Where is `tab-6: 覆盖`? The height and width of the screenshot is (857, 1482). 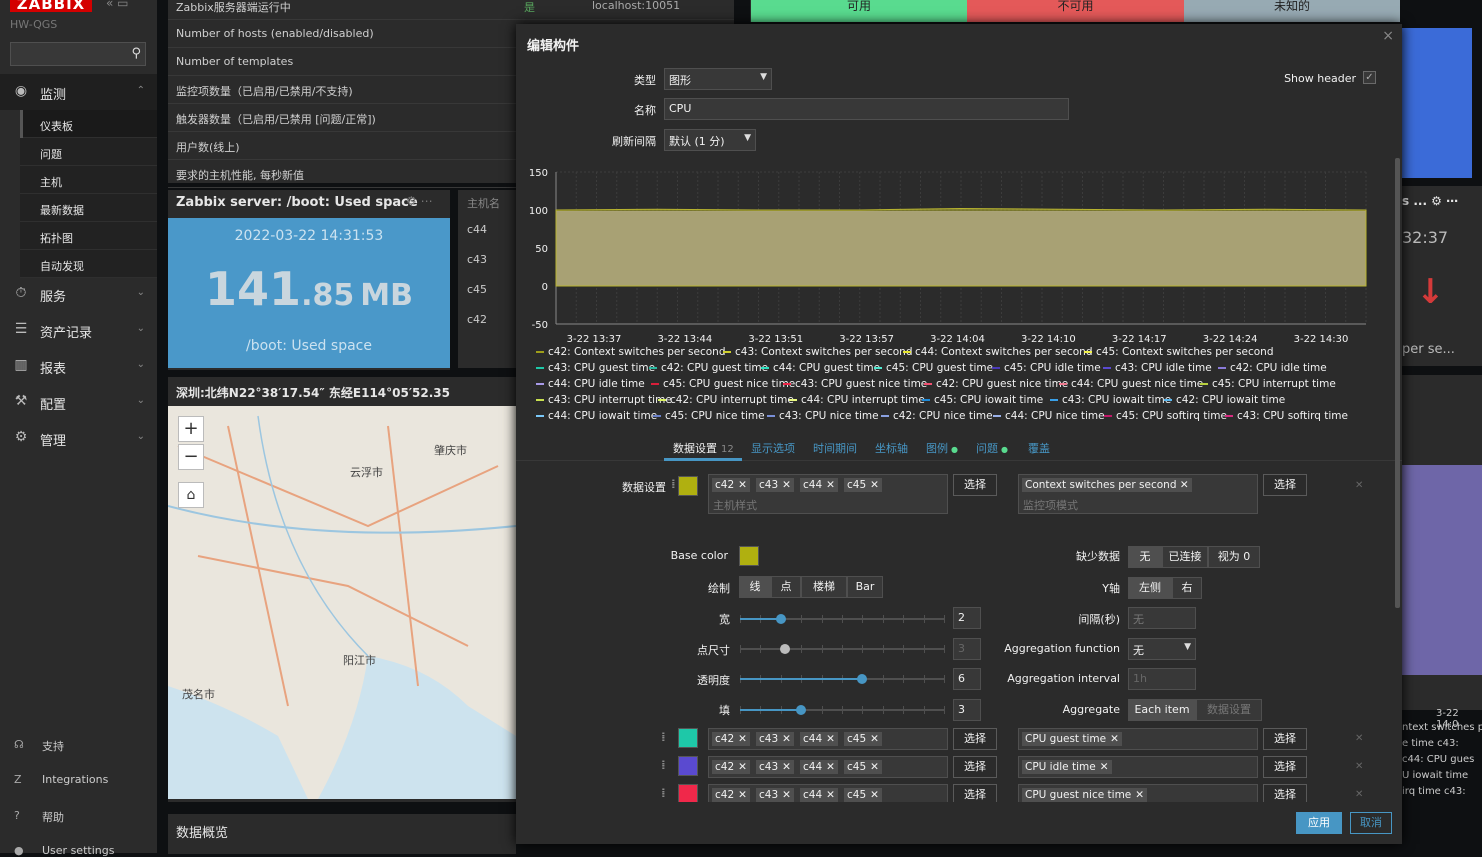
tab-6: 覆盖 is located at coordinates (1039, 448).